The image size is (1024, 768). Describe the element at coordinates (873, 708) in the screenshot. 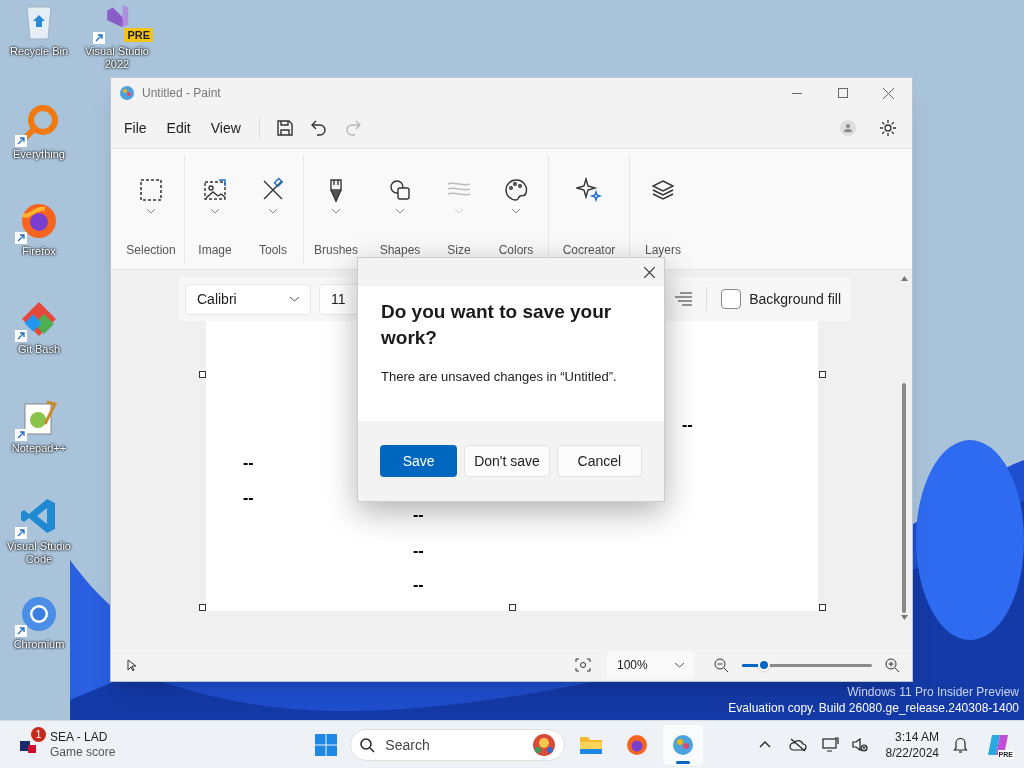

I see `evaluation-notice: Evaluation copy. Build 26080.ge_release.240308-1400` at that location.